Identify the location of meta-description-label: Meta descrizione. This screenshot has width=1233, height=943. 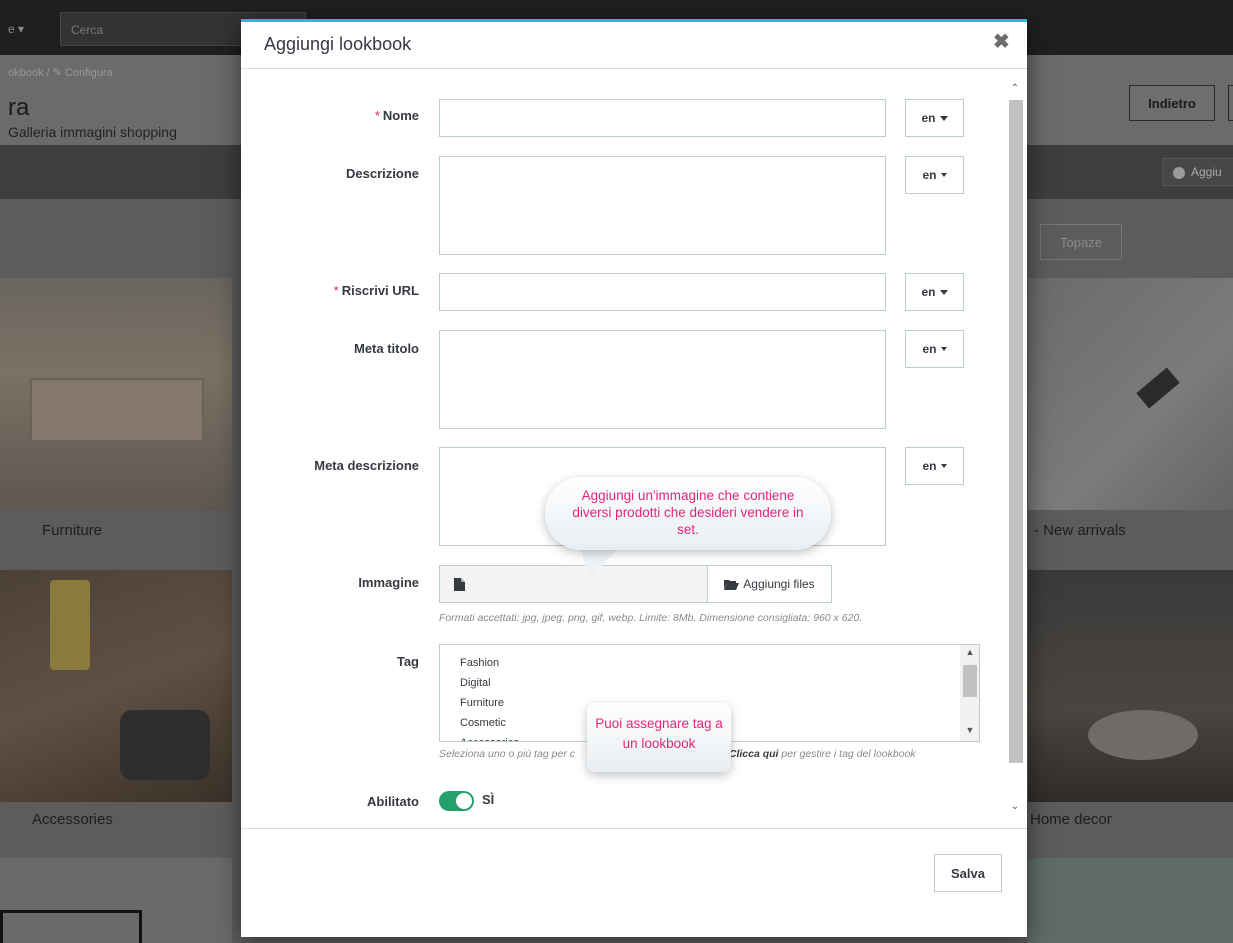
(366, 465).